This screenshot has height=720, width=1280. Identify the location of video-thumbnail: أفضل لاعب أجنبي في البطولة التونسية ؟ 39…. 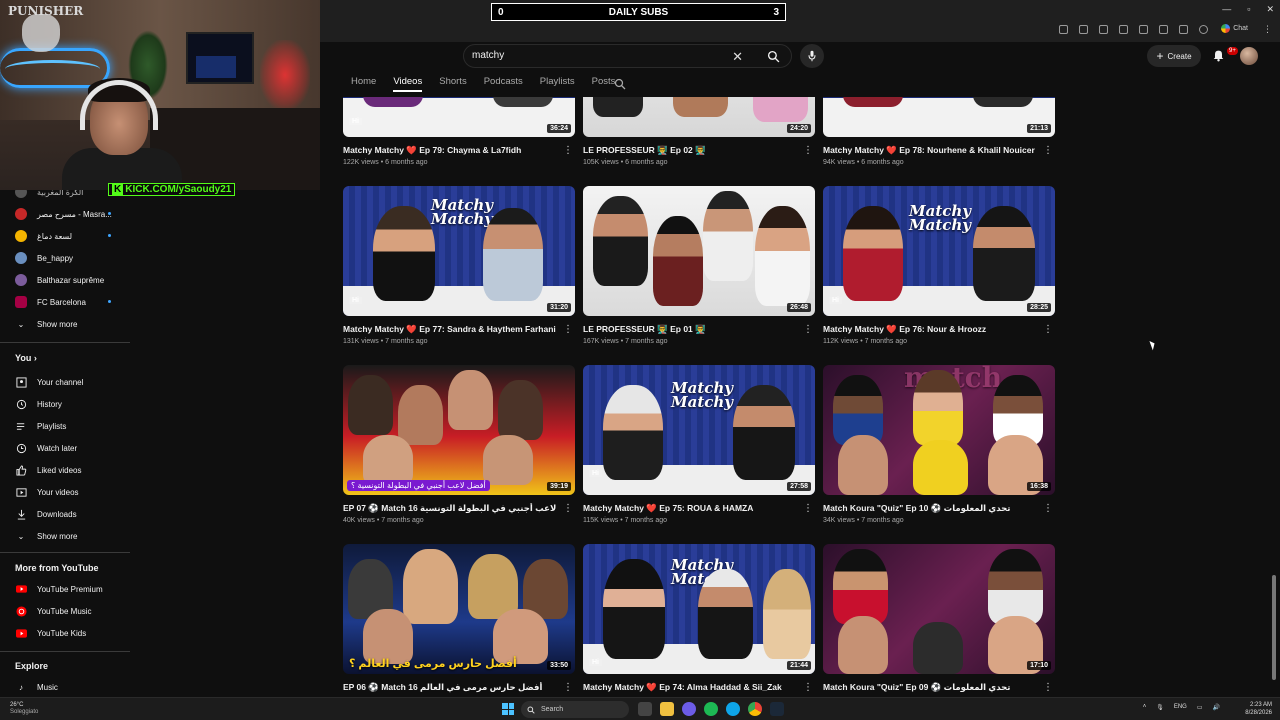
(459, 430).